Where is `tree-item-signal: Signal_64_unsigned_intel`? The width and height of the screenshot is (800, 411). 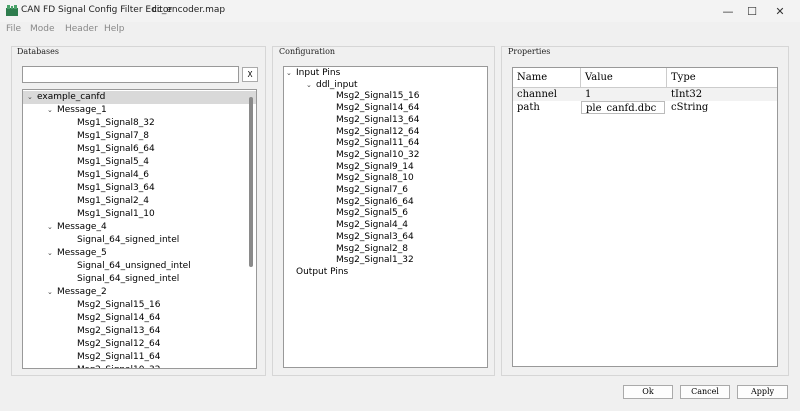 tree-item-signal: Signal_64_unsigned_intel is located at coordinates (139, 266).